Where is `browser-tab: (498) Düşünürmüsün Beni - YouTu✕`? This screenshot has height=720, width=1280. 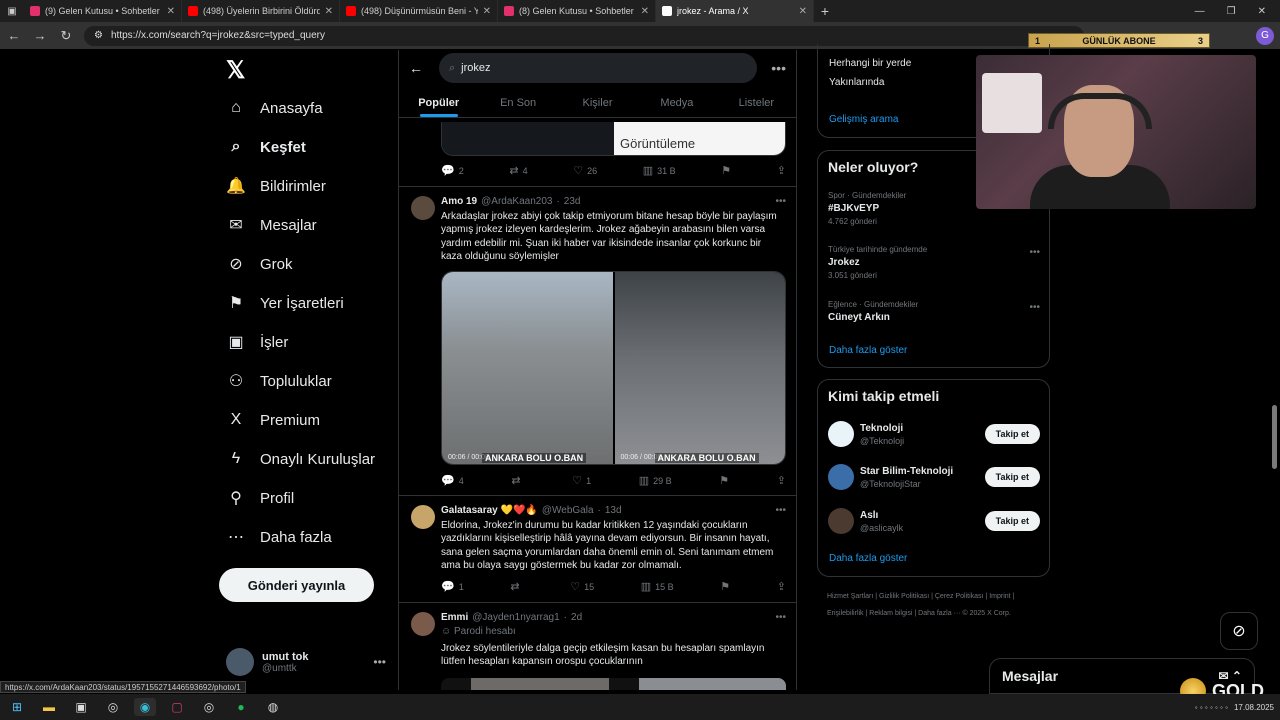 browser-tab: (498) Düşünürmüsün Beni - YouTu✕ is located at coordinates (419, 11).